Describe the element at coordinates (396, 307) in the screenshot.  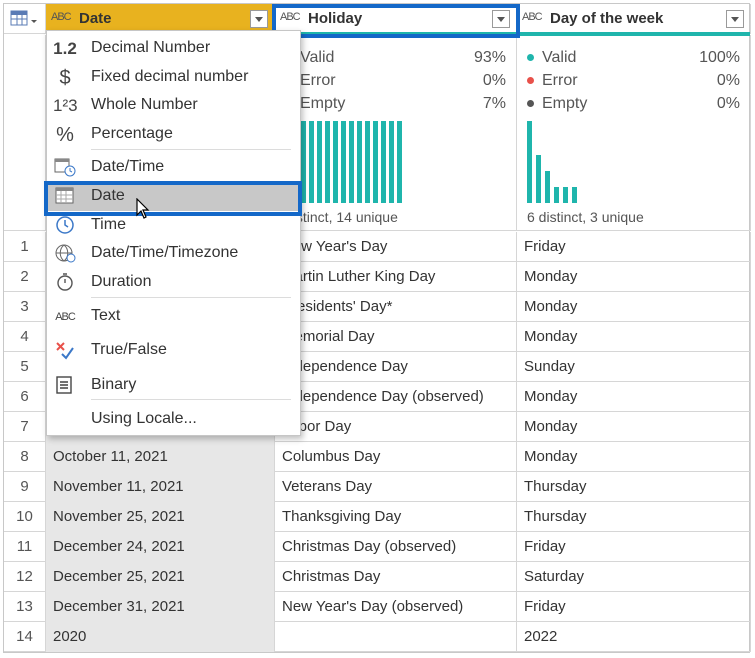
I see `cell-holiday: Presidents' Day*` at that location.